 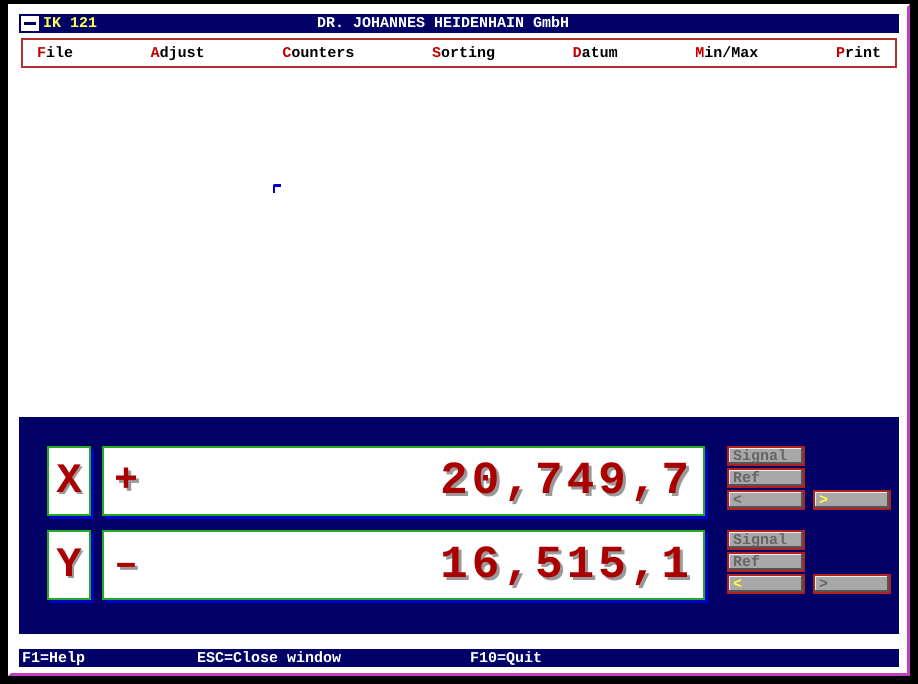 What do you see at coordinates (269, 658) in the screenshot?
I see `key-hint: ESC=Close window` at bounding box center [269, 658].